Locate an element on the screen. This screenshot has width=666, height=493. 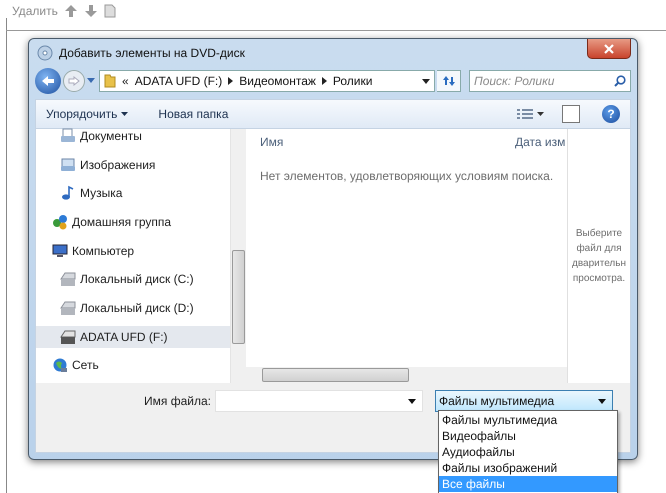
forward-button is located at coordinates (74, 81).